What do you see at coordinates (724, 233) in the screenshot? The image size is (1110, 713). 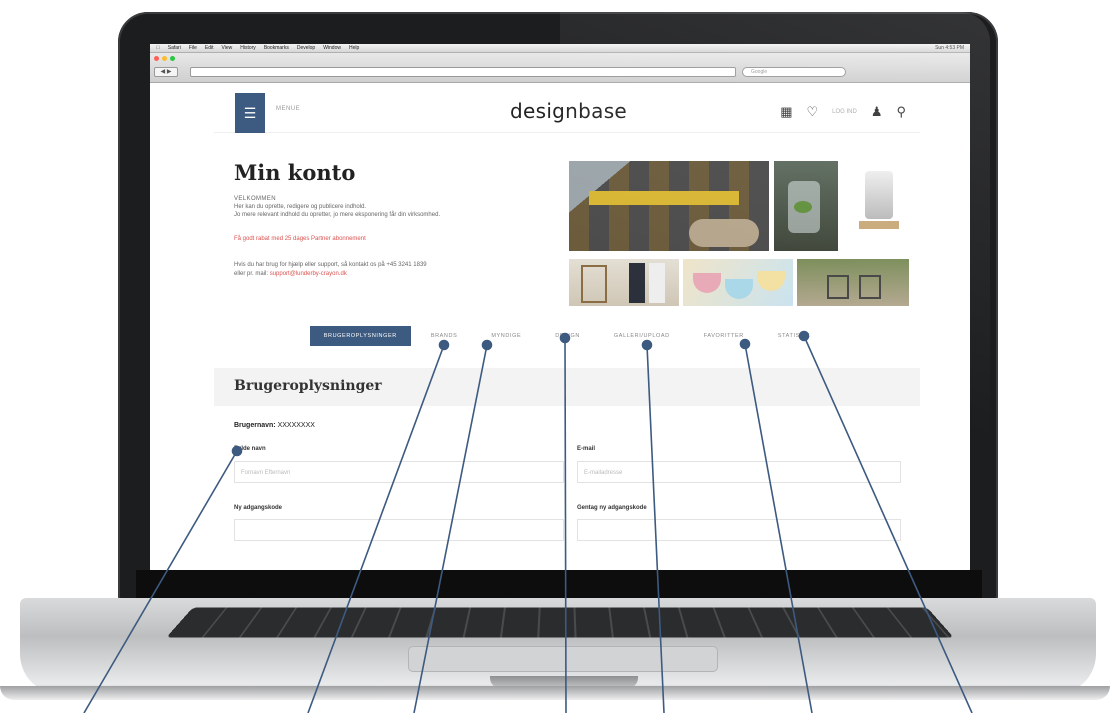 I see `blanket-pillow` at bounding box center [724, 233].